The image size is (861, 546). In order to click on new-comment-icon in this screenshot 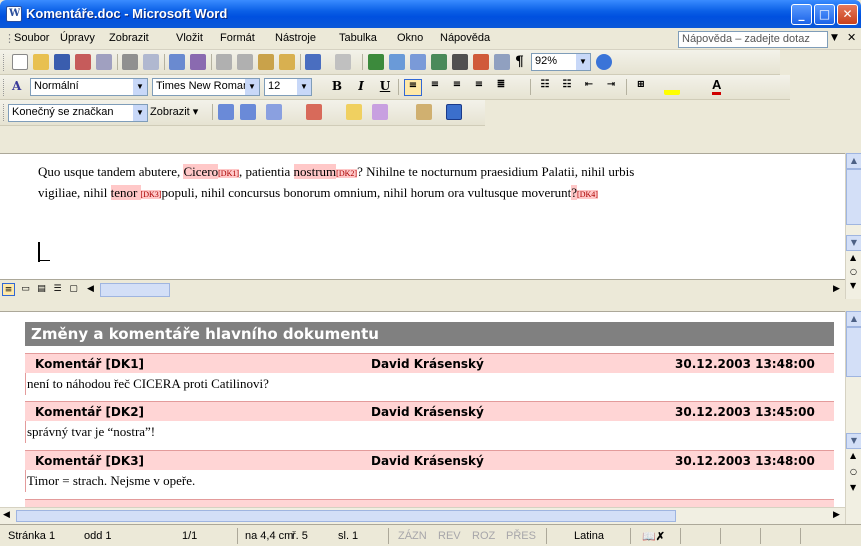, I will do `click(354, 112)`.